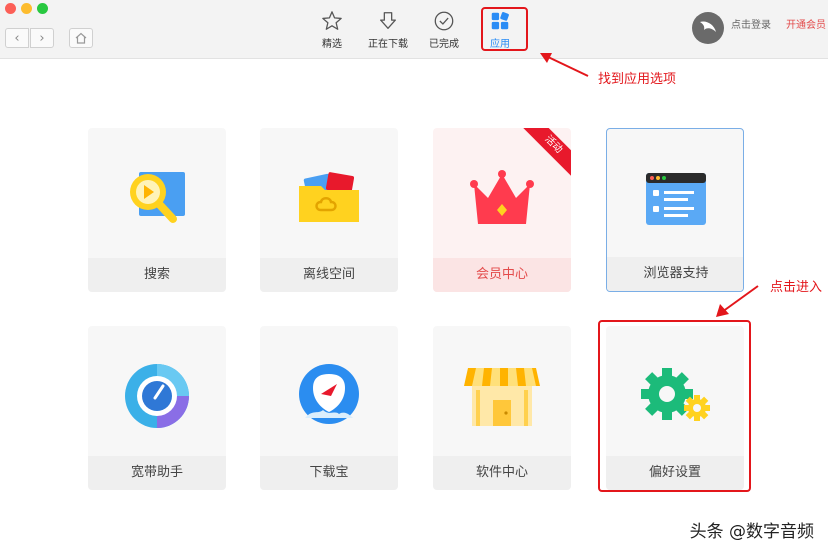 The width and height of the screenshot is (828, 552). Describe the element at coordinates (502, 197) in the screenshot. I see `crown-icon` at that location.